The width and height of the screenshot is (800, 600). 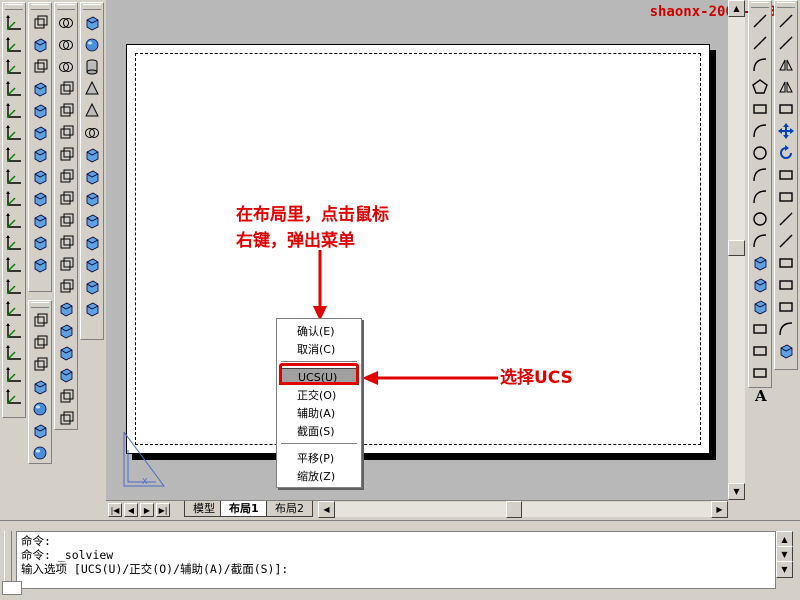 What do you see at coordinates (244, 509) in the screenshot?
I see `tab-layout1: 布局1` at bounding box center [244, 509].